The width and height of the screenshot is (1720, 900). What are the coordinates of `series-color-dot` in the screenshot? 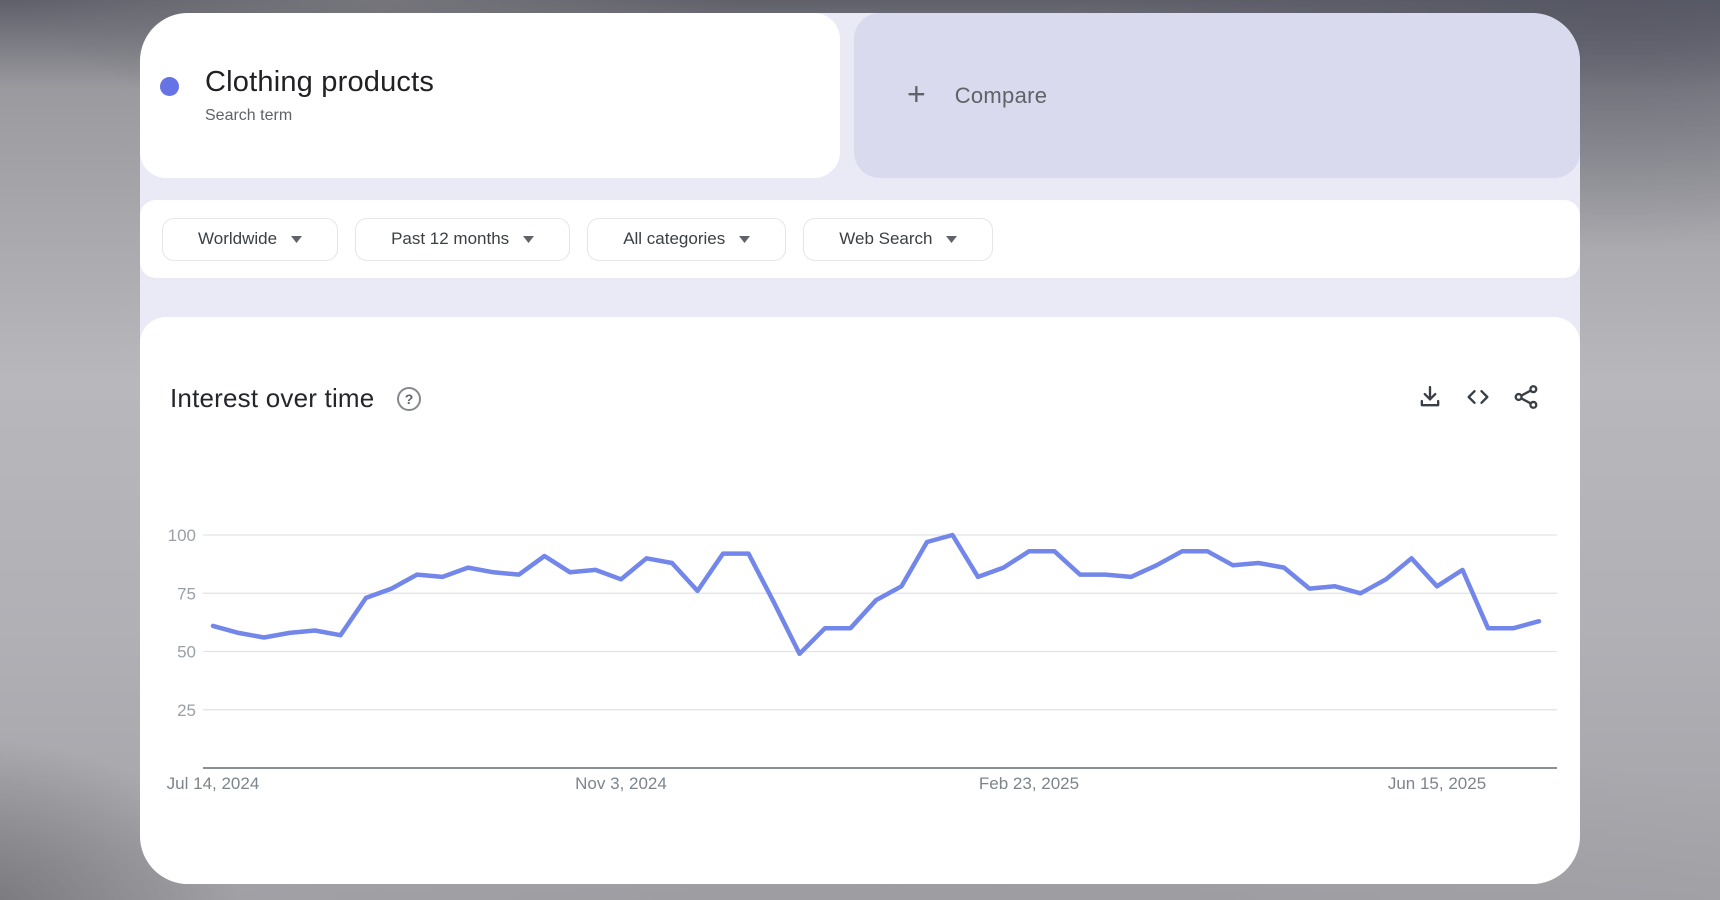 It's located at (169, 86).